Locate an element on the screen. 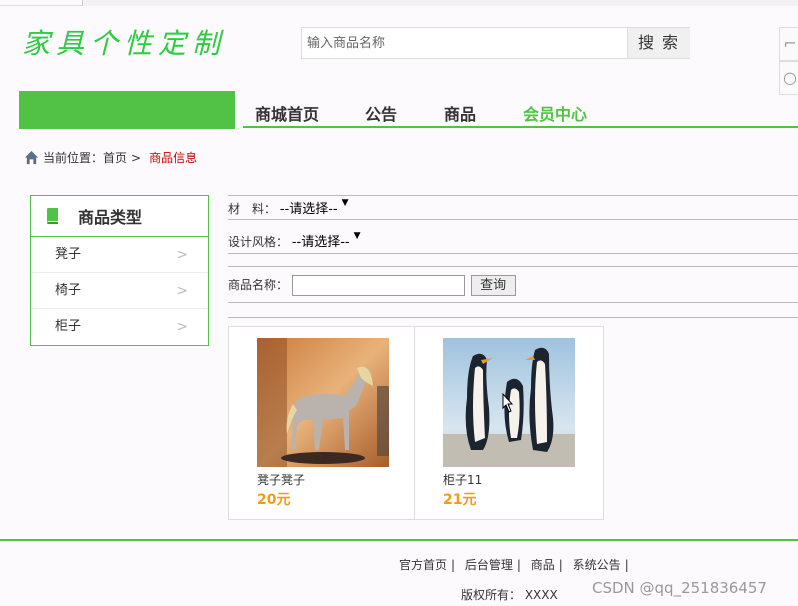 This screenshot has width=798, height=606. nav-item-home: 商城首页 is located at coordinates (287, 113).